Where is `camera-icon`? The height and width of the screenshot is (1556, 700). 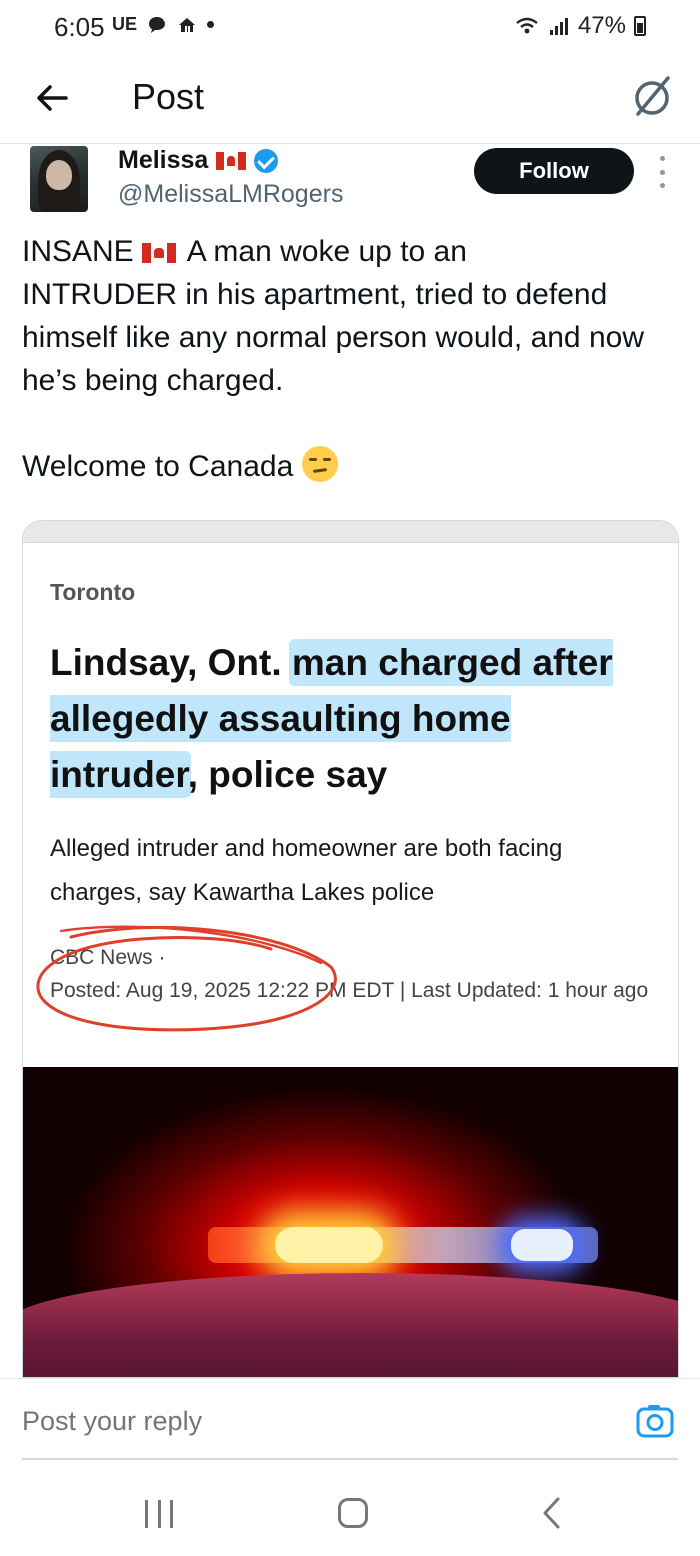
camera-icon is located at coordinates (655, 1421).